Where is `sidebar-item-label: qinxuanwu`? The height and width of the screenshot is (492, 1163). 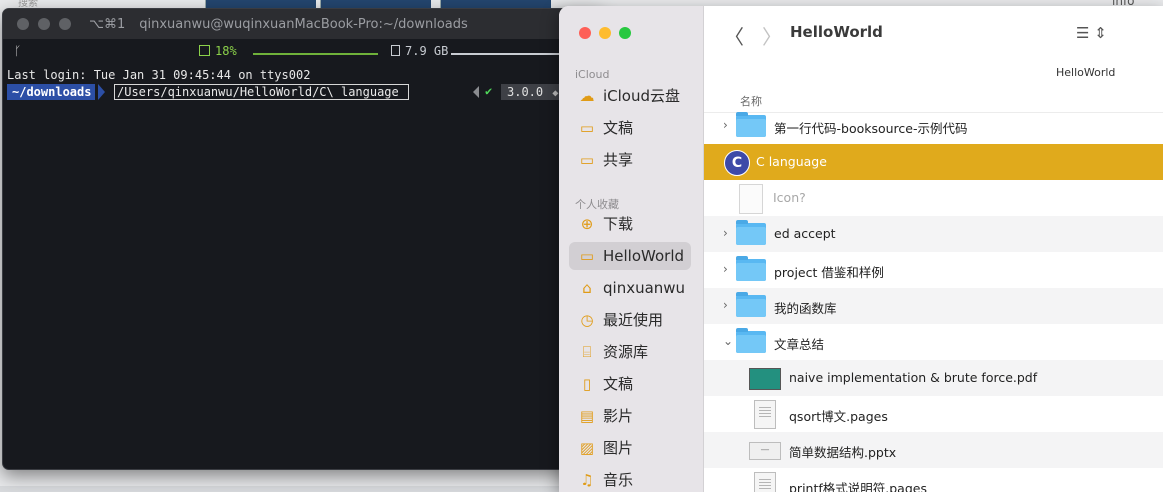
sidebar-item-label: qinxuanwu is located at coordinates (644, 288).